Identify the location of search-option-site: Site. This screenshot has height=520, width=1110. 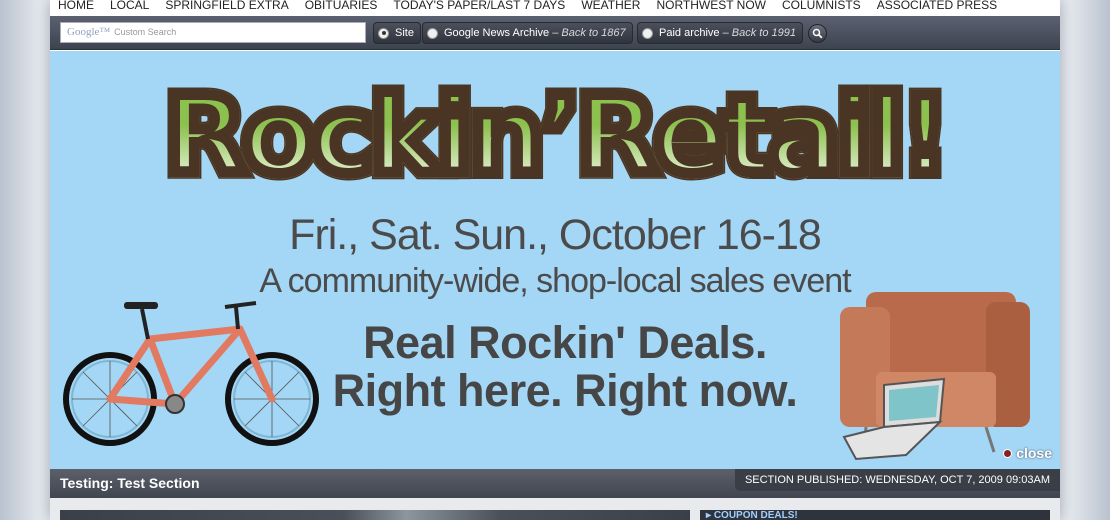
(397, 33).